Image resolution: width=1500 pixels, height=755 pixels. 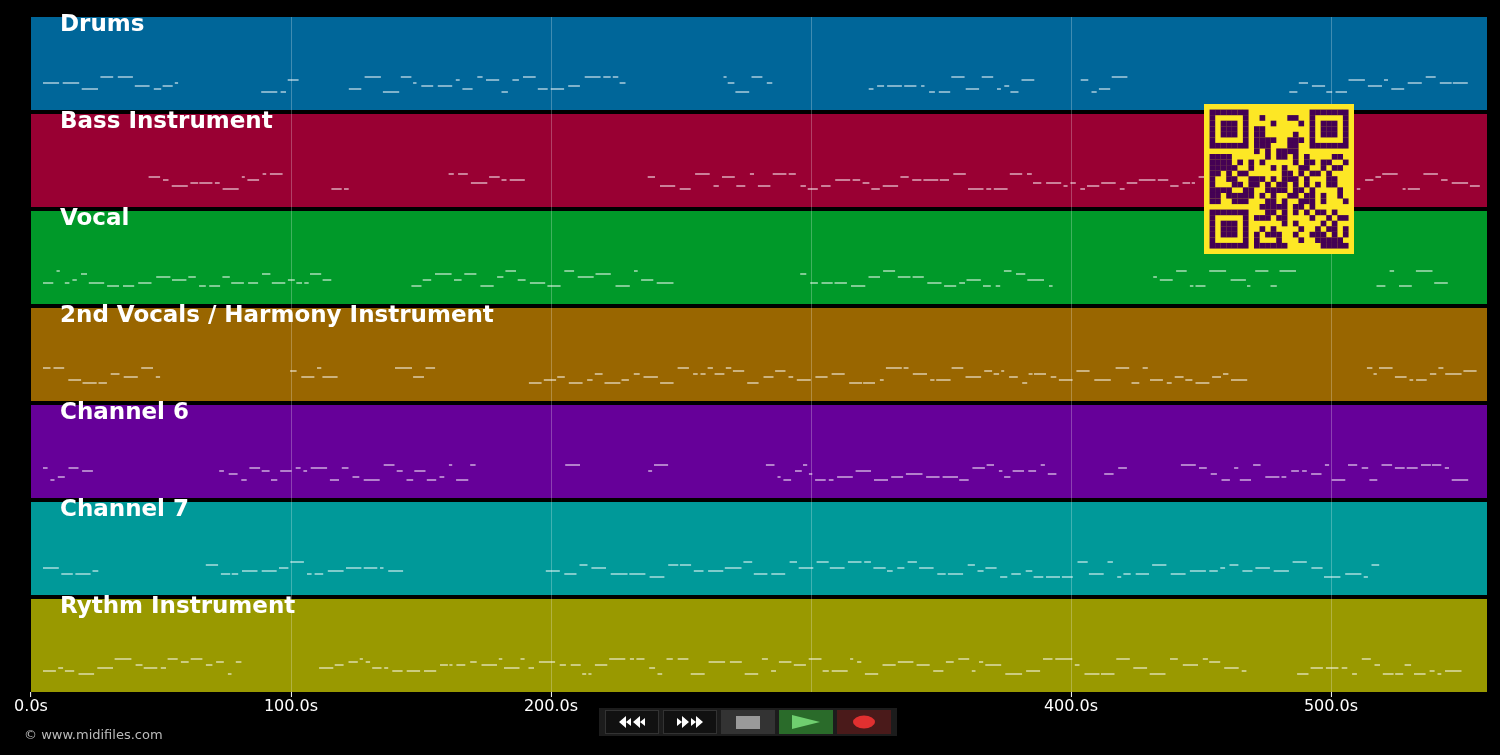 I want to click on rewind-icon, so click(x=632, y=722).